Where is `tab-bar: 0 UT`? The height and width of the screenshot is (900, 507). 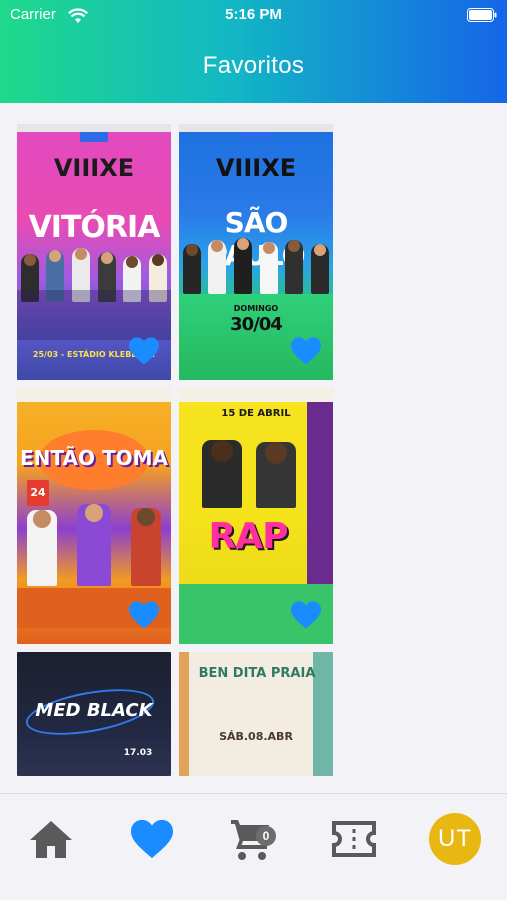
tab-bar: 0 UT is located at coordinates (253, 846).